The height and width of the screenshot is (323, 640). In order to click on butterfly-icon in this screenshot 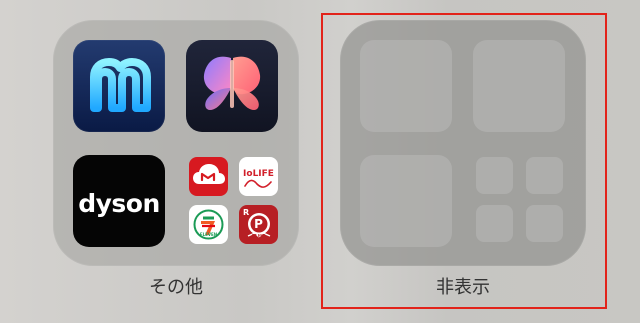, I will do `click(232, 83)`.